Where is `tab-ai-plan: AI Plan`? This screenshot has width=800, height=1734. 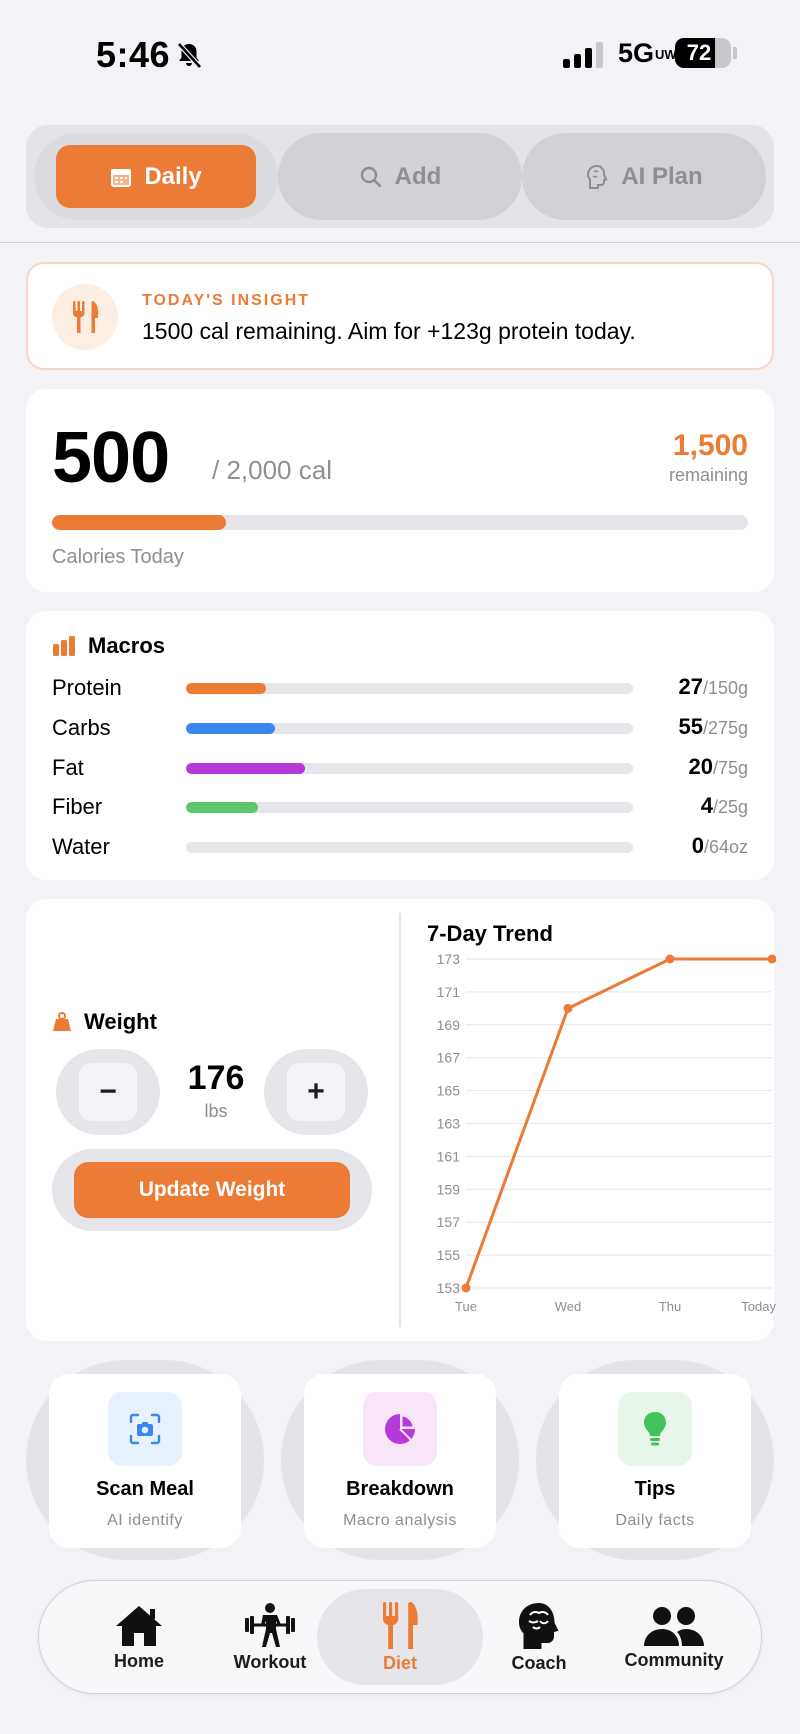 tab-ai-plan: AI Plan is located at coordinates (644, 176).